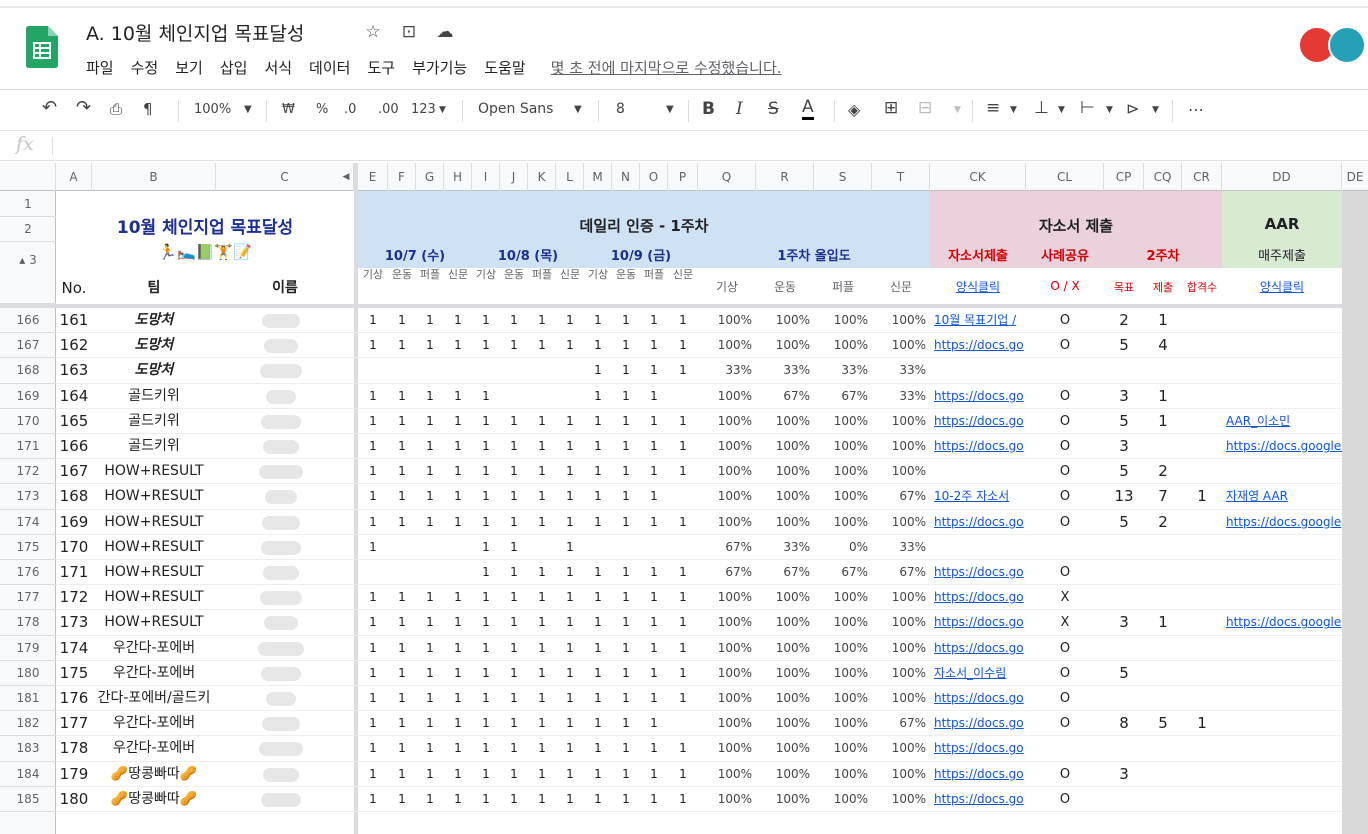  I want to click on day-header-1: 10/7 (수), so click(415, 254).